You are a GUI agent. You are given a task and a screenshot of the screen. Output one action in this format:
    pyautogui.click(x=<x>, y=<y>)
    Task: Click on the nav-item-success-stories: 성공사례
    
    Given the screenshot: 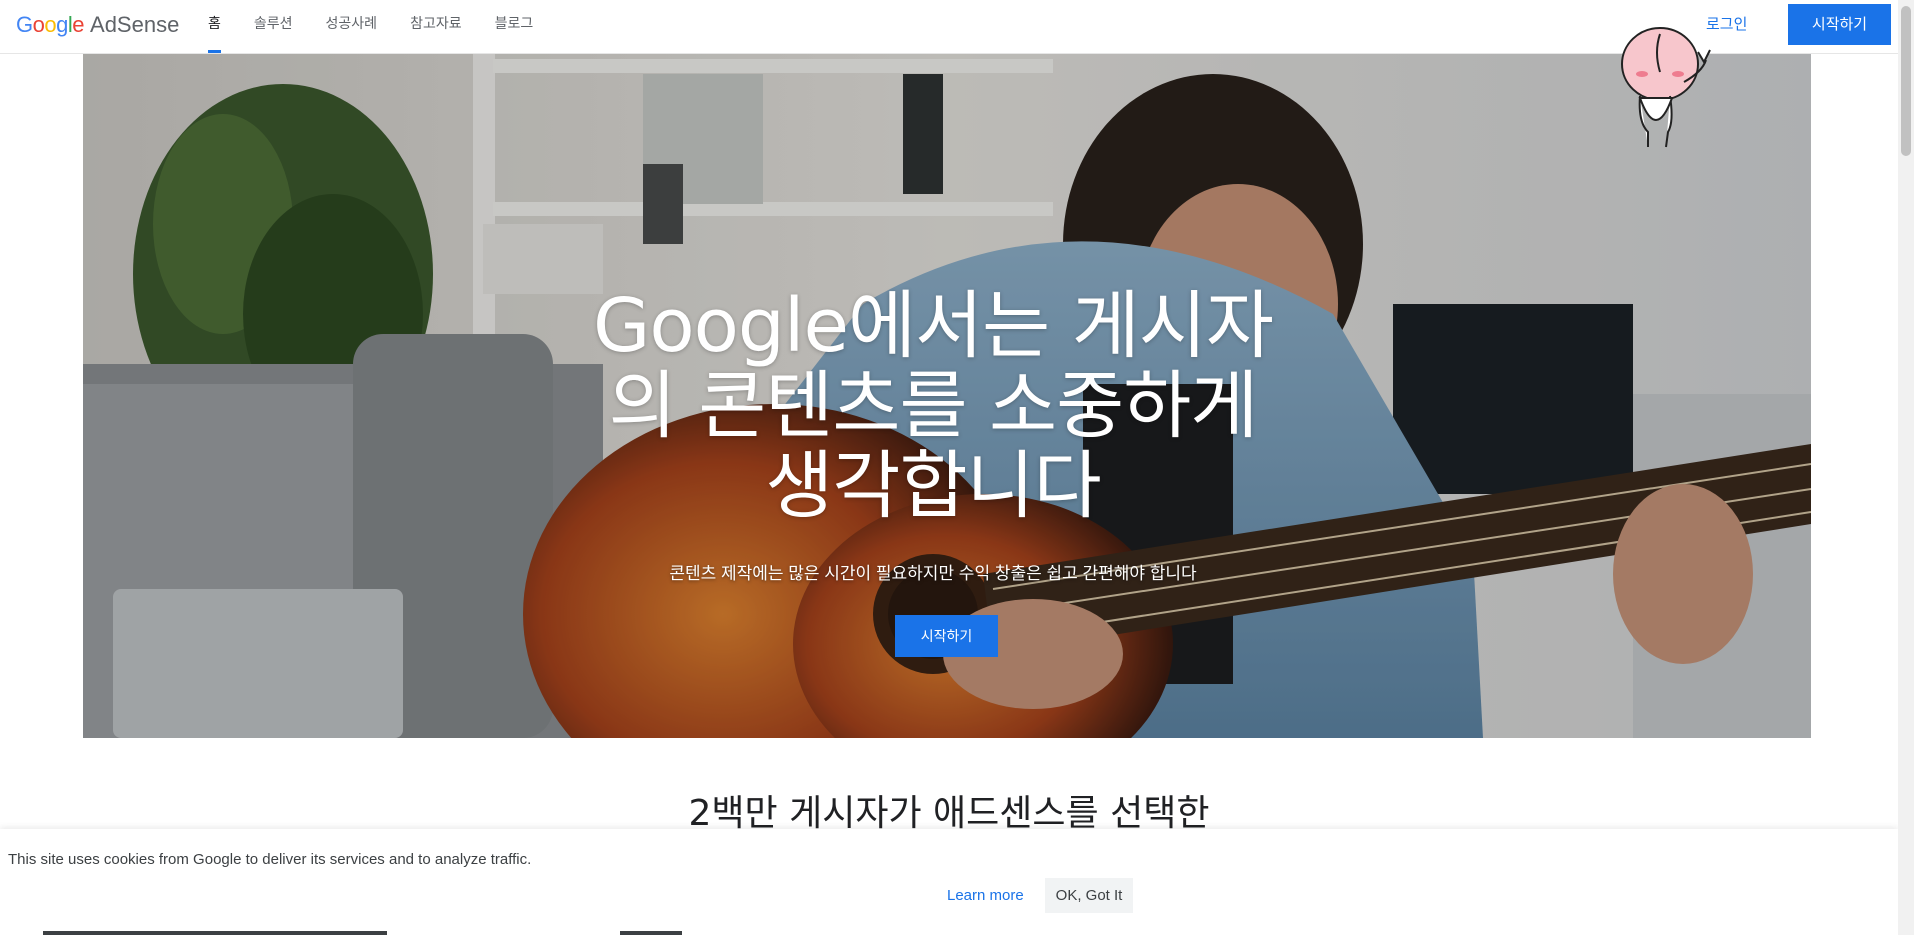 What is the action you would take?
    pyautogui.click(x=352, y=26)
    